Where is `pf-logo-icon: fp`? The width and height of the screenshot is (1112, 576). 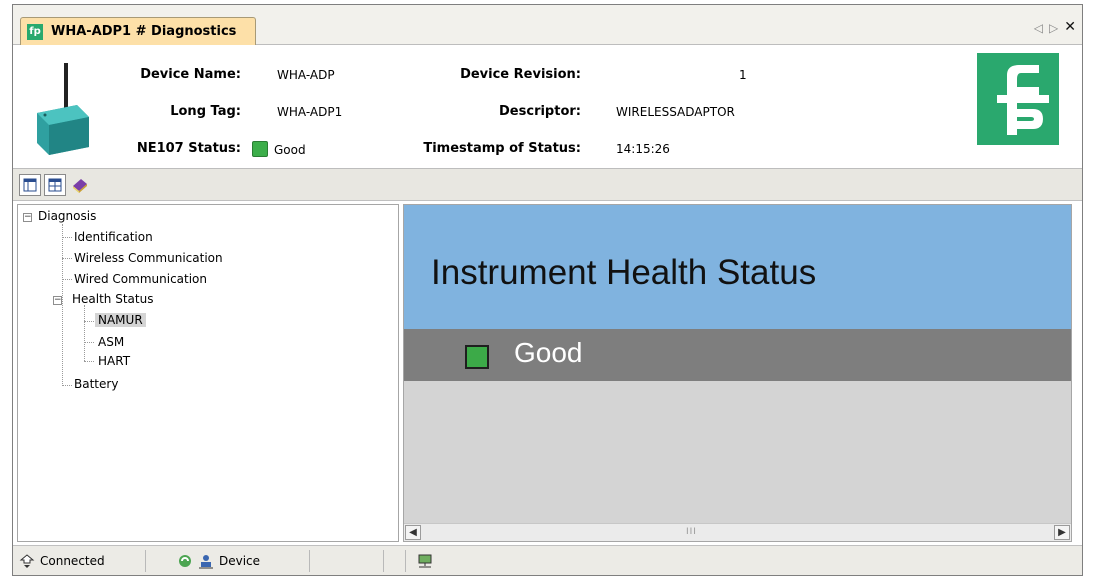 pf-logo-icon: fp is located at coordinates (35, 31).